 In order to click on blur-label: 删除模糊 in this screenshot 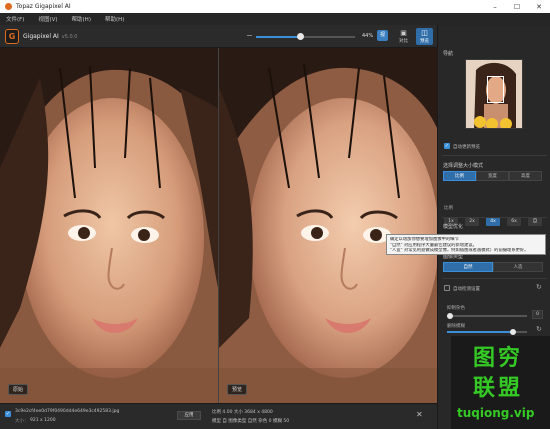, I will do `click(456, 326)`.